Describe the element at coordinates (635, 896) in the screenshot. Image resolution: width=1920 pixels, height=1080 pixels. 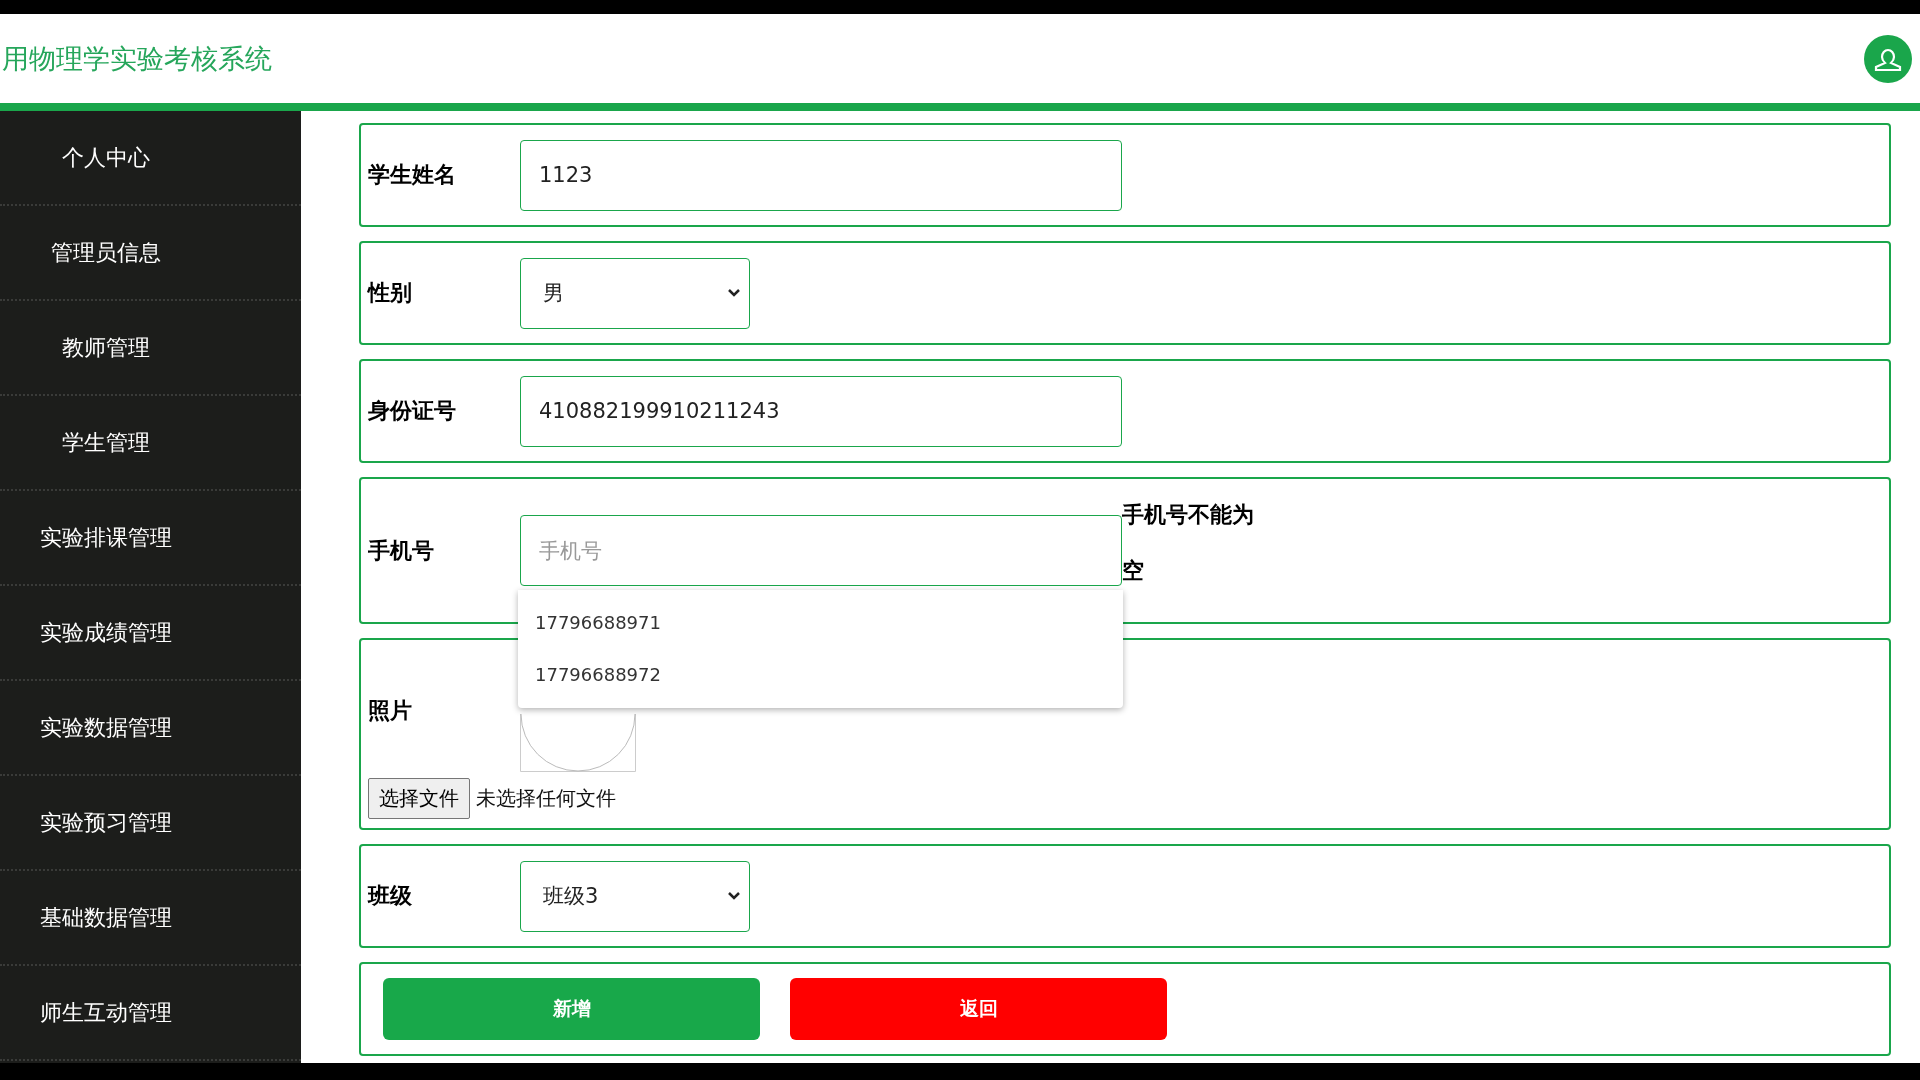
I see `select-field: 班级3` at that location.